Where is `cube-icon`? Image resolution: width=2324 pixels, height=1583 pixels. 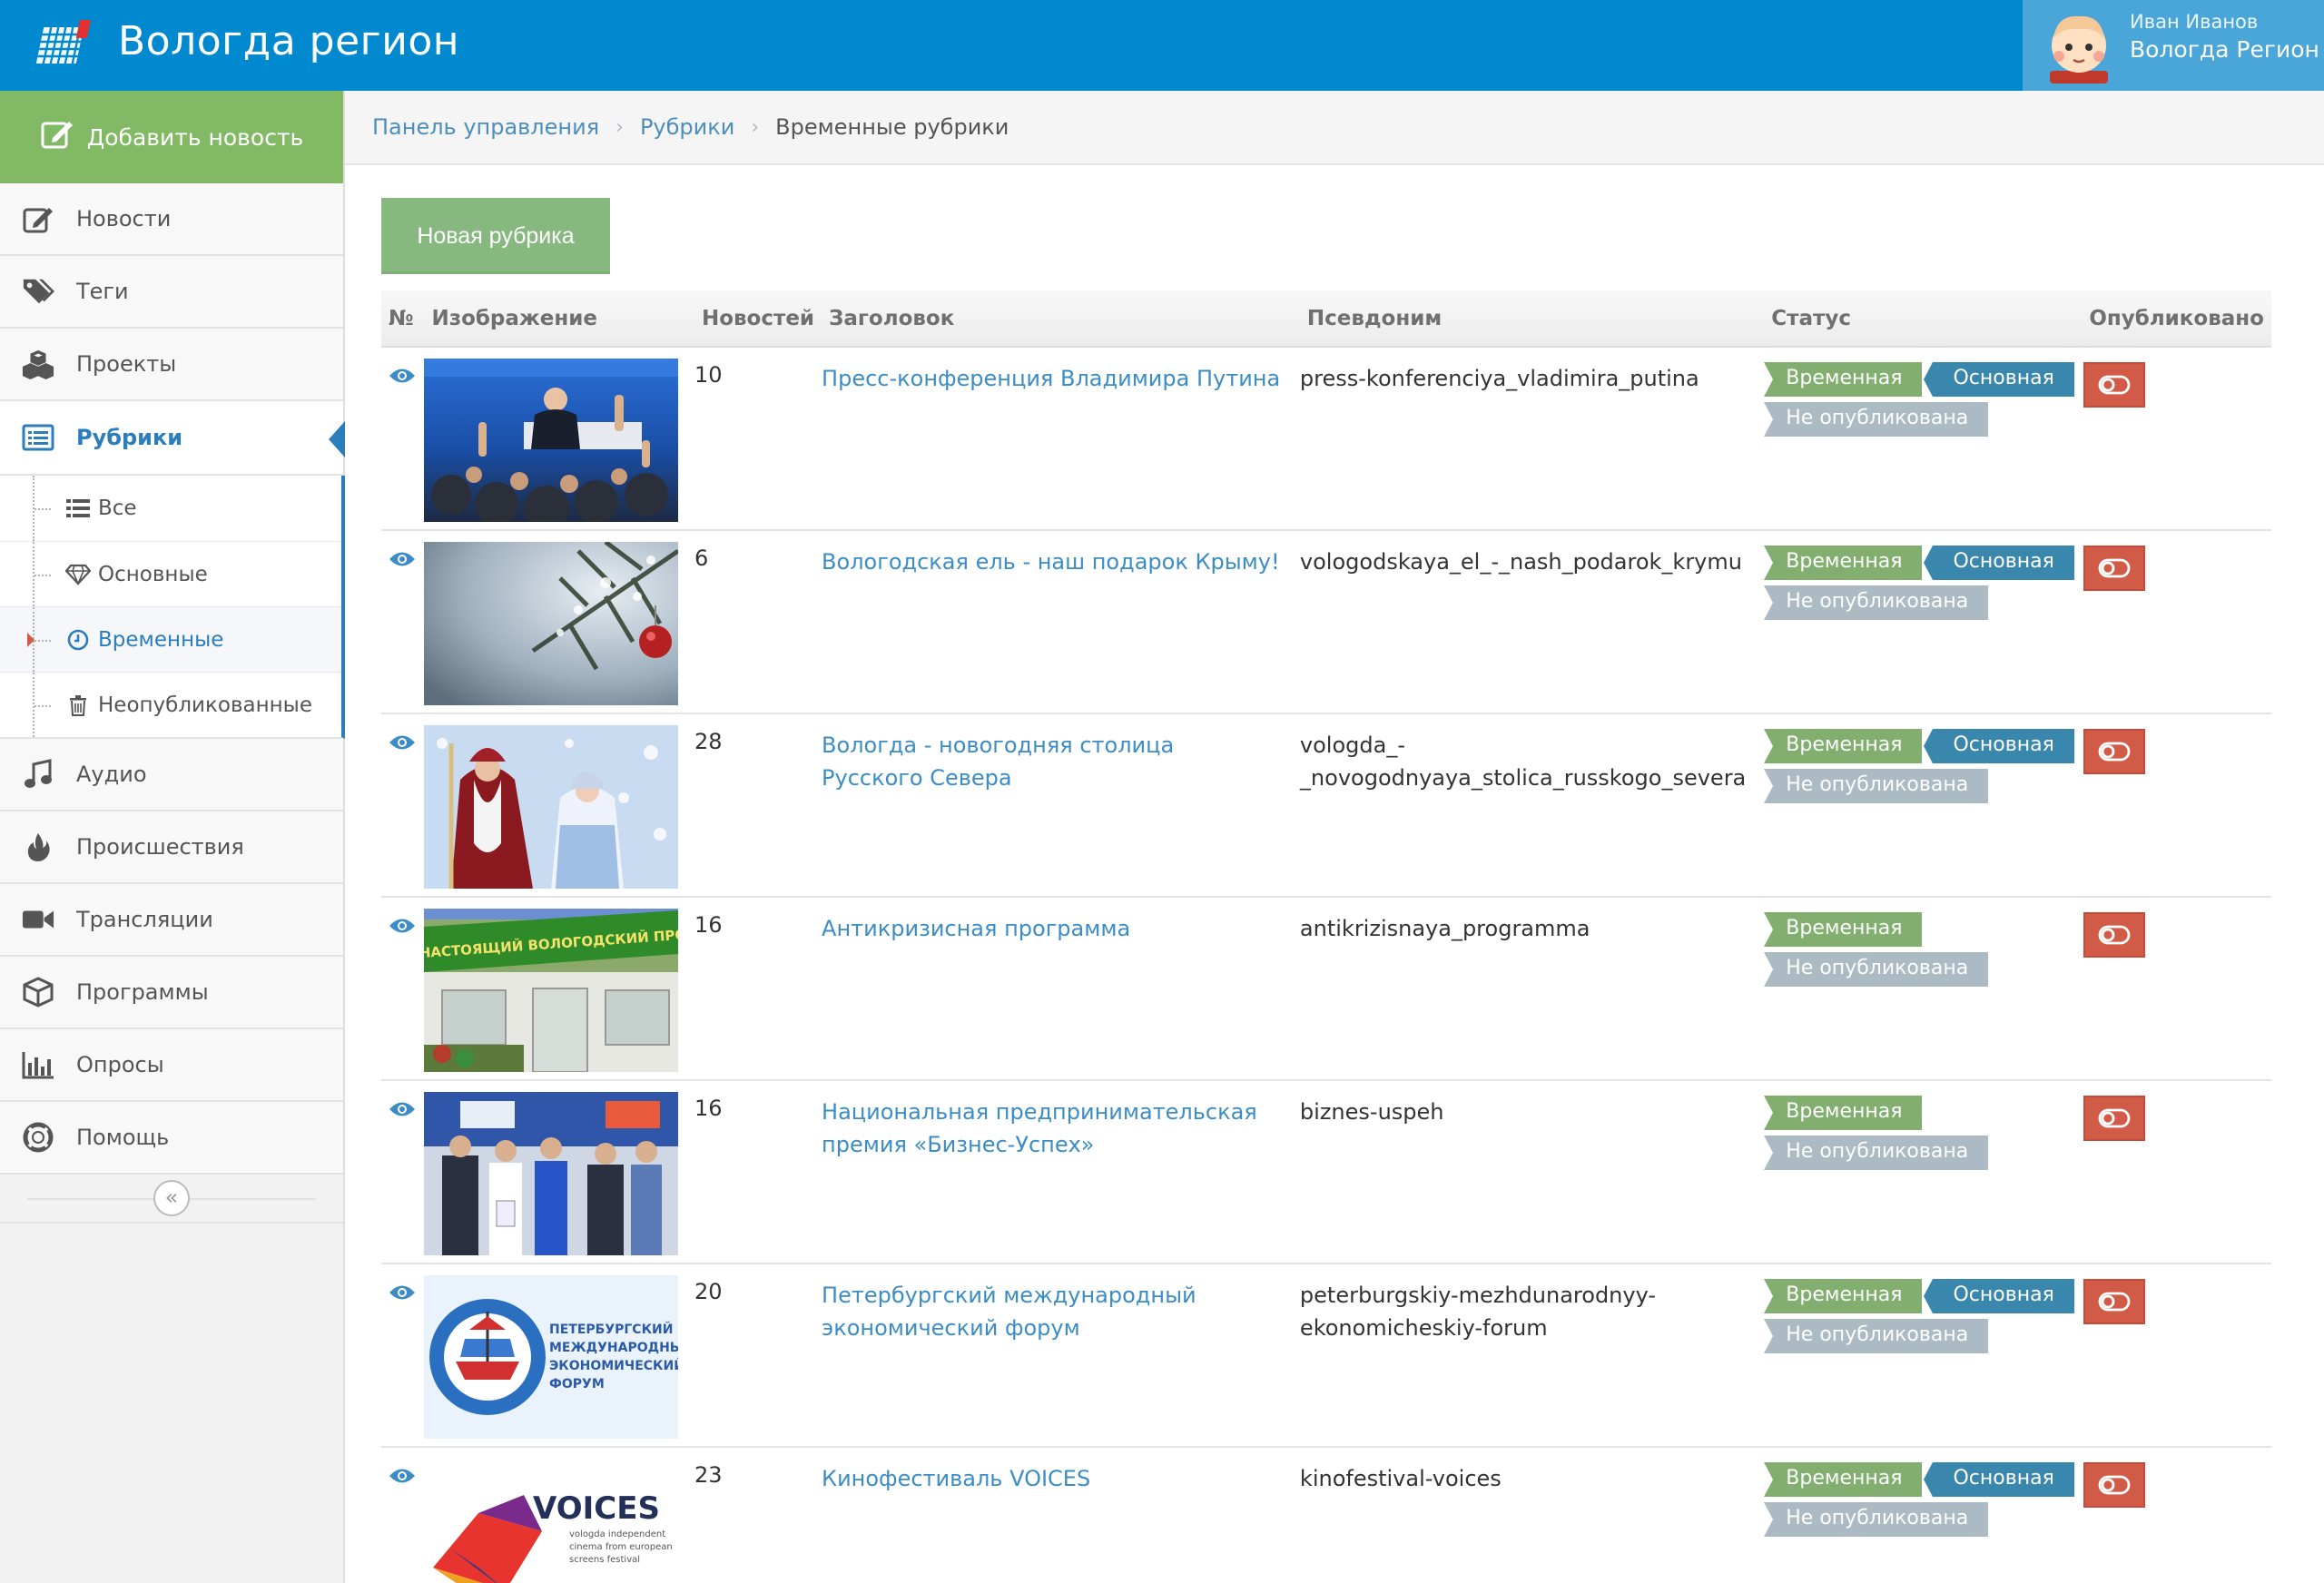 cube-icon is located at coordinates (38, 992).